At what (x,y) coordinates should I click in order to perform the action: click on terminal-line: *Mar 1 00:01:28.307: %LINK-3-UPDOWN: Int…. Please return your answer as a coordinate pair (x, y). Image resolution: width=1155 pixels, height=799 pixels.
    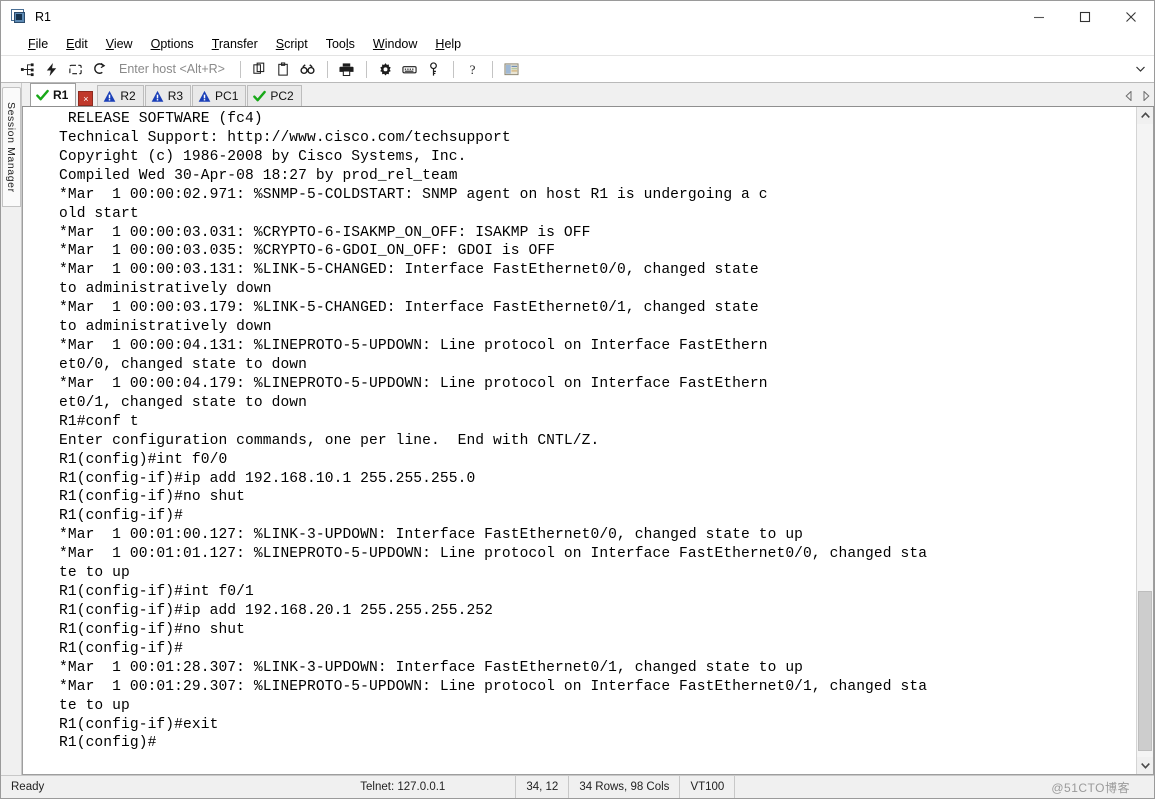
    Looking at the image, I should click on (431, 667).